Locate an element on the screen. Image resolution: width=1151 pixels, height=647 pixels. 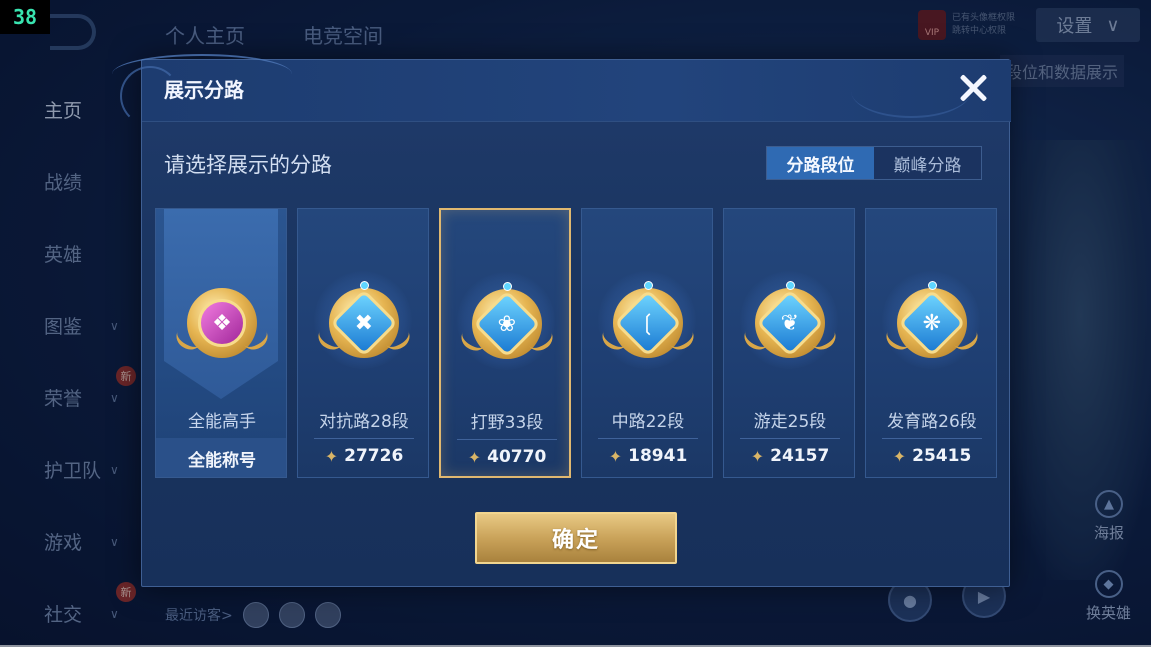
card-stat: ✦ 27726 is located at coordinates (364, 456).